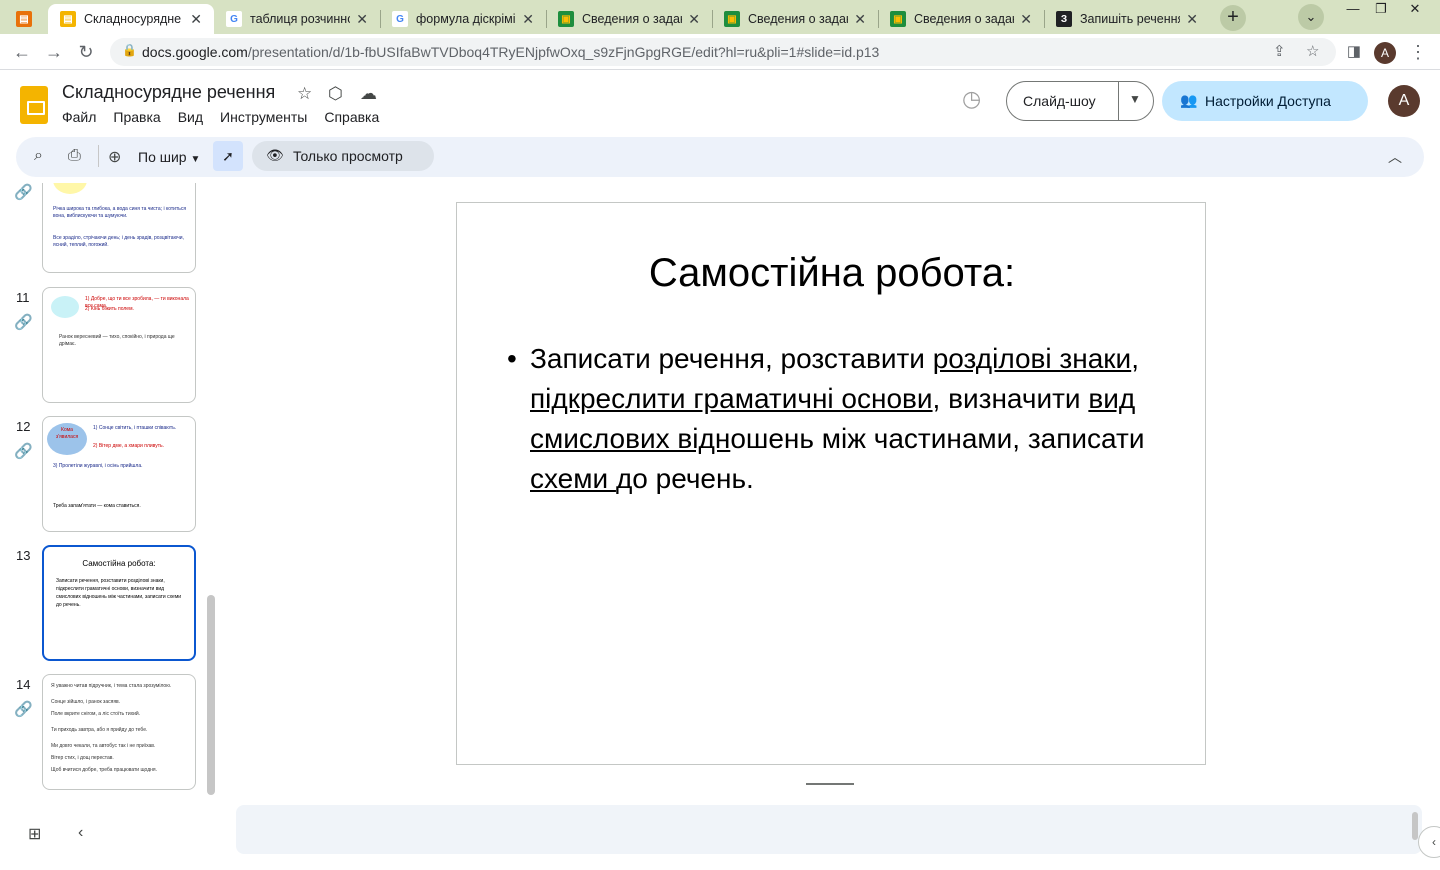 Image resolution: width=1440 pixels, height=870 pixels. I want to click on caret-down-icon: ▼, so click(195, 159).